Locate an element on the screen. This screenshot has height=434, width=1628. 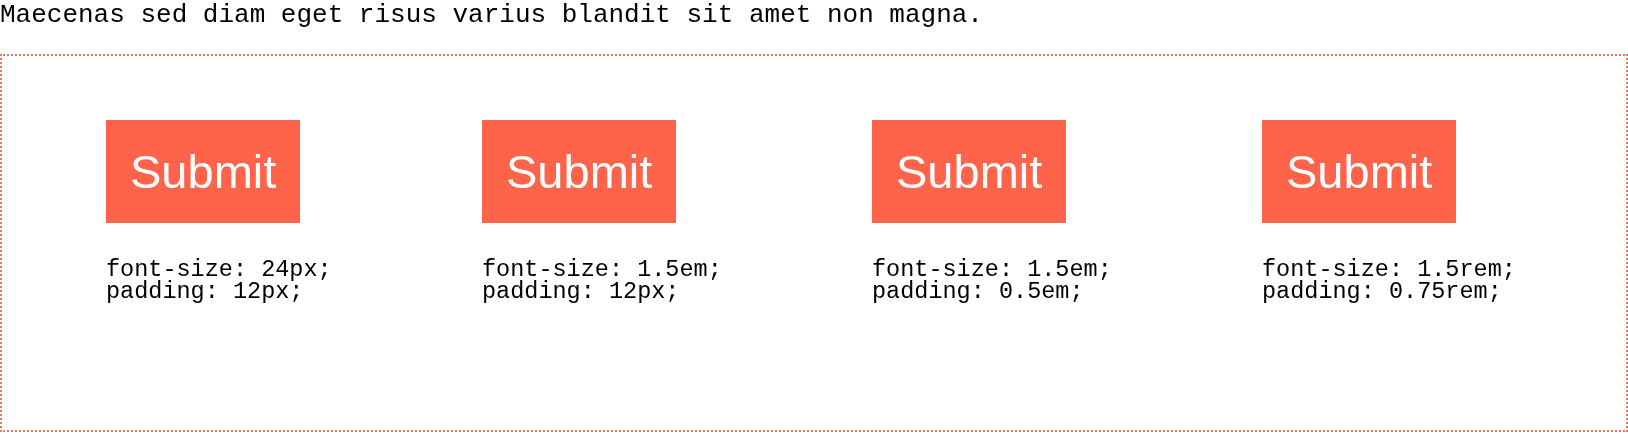
css-code: font-size: 1.5em; padding: 0.5em; is located at coordinates (992, 281).